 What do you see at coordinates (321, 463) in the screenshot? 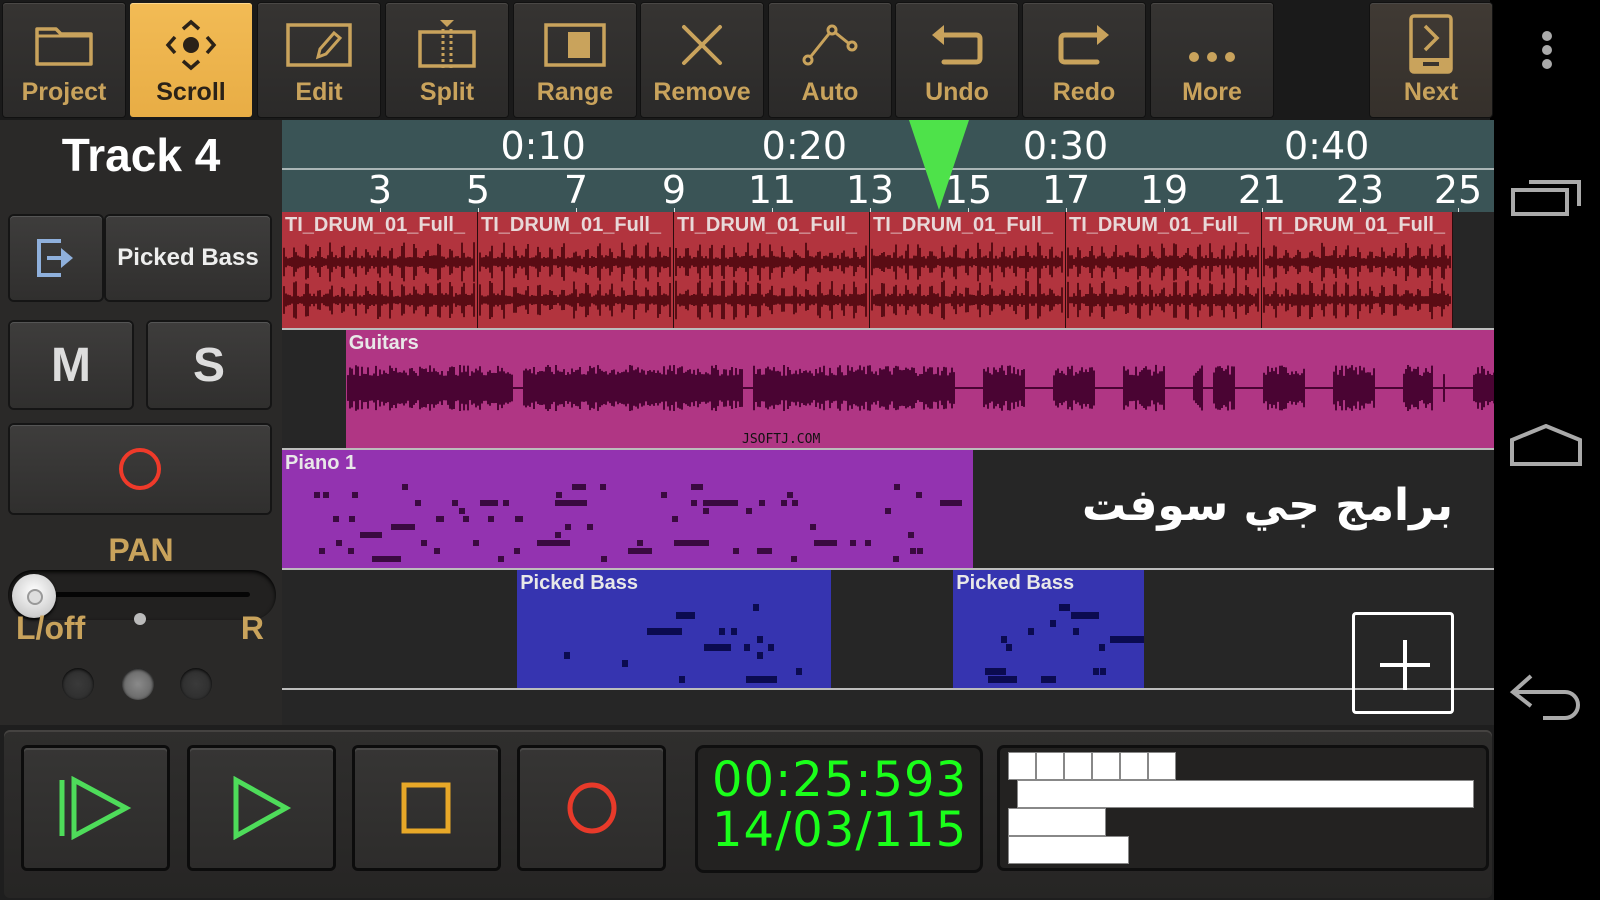
I see `clip-name: Piano 1` at bounding box center [321, 463].